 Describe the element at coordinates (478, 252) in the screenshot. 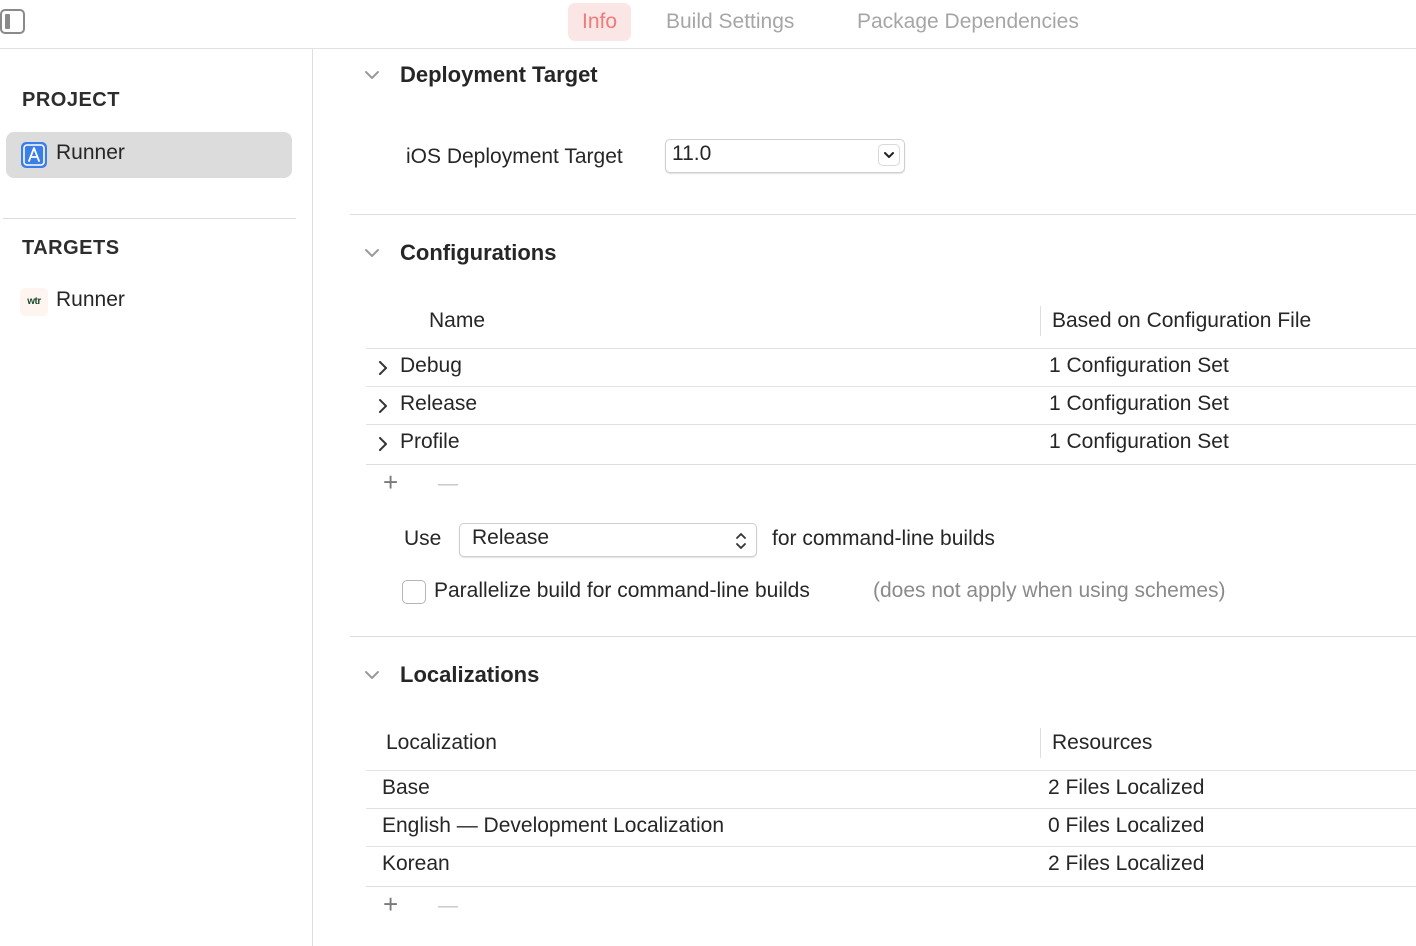

I see `configurations-heading: Configurations` at that location.